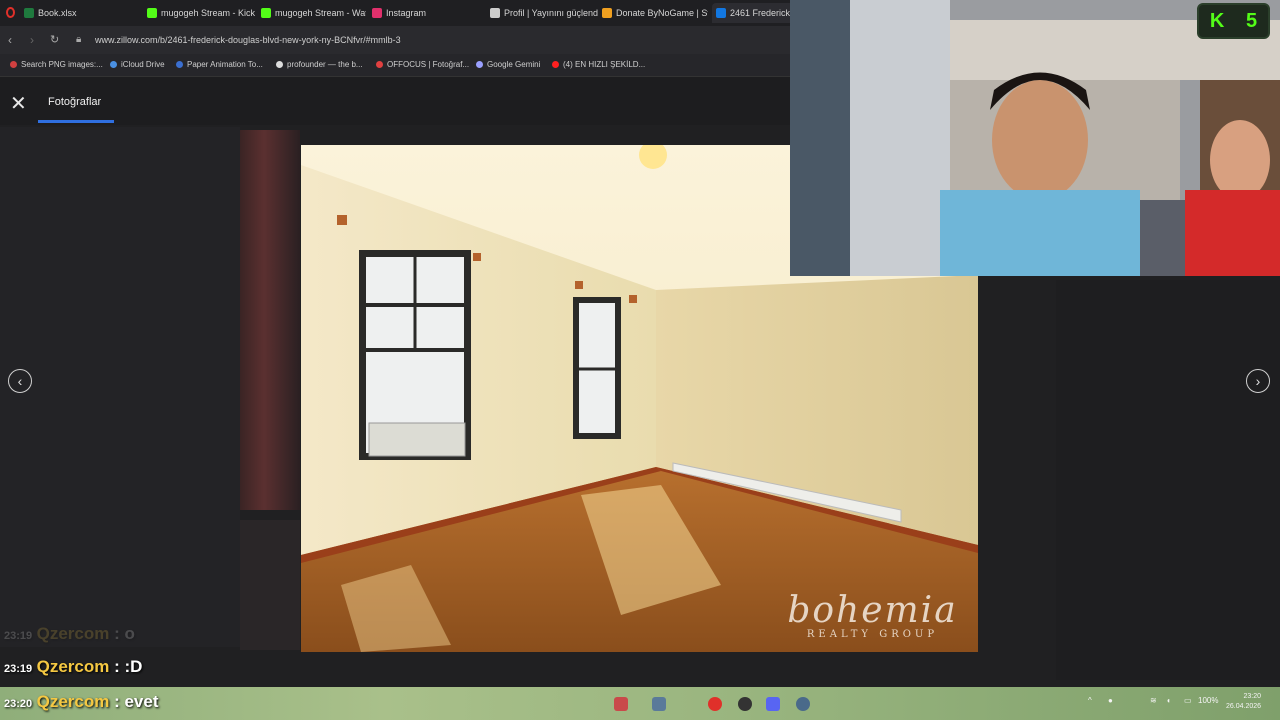 This screenshot has height=720, width=1280. What do you see at coordinates (721, 13) in the screenshot?
I see `zillow-icon` at bounding box center [721, 13].